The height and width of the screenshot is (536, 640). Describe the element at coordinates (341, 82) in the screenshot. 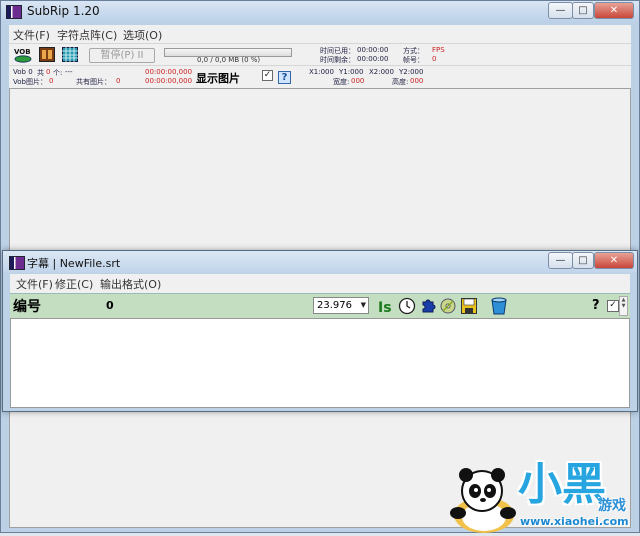

I see `width-label: 宽度:` at that location.